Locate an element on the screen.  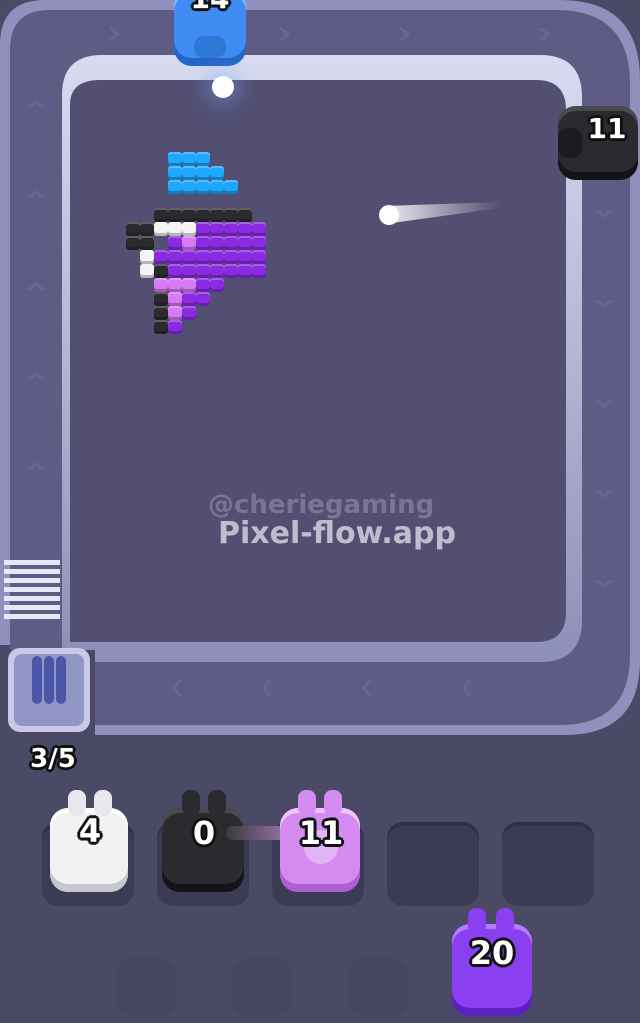
slot-shooter-lilac-count: 11 is located at coordinates (321, 833).